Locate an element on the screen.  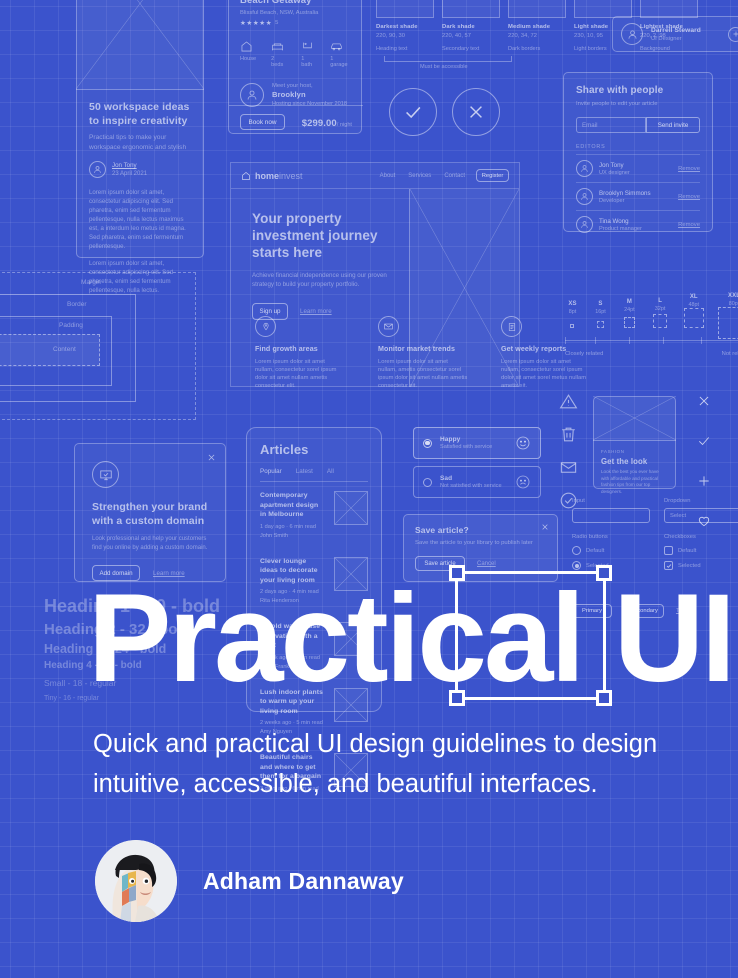
feedback-option-sad: Sad Not satisfied with service is located at coordinates (477, 482).